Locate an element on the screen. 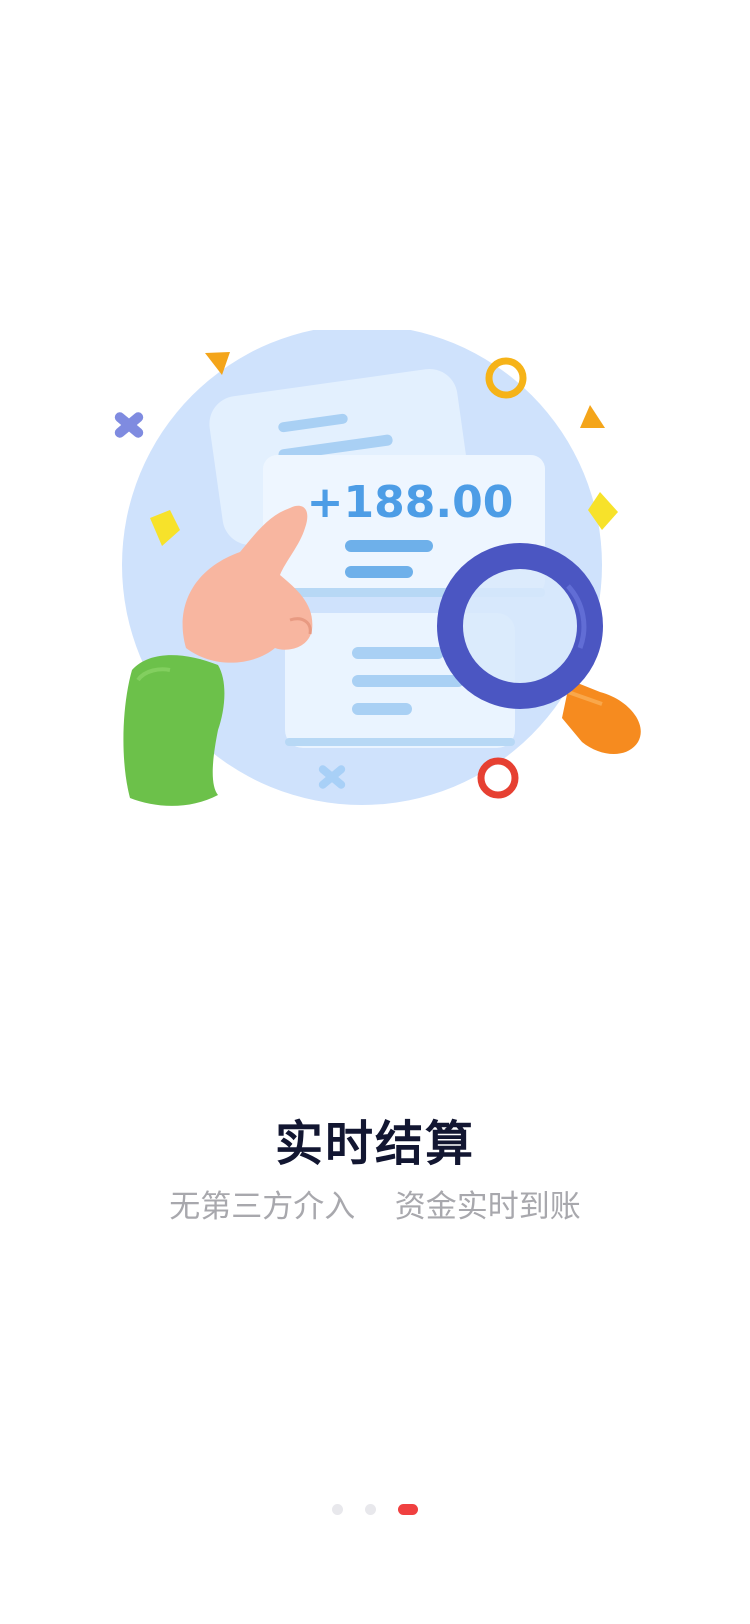 This screenshot has height=1624, width=750. orange-small-triangle-decoration is located at coordinates (592, 416).